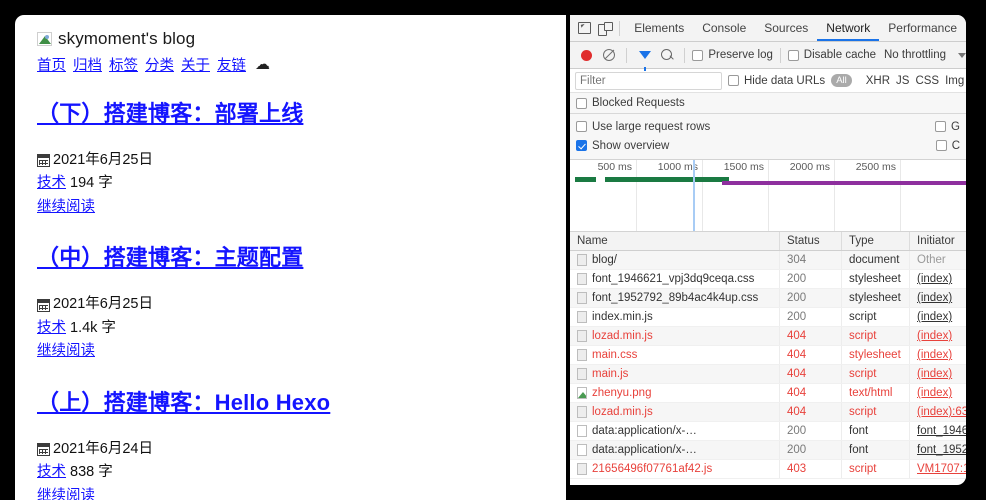  I want to click on table-row: data:application/x-… 200font font_19527, so click(768, 450).